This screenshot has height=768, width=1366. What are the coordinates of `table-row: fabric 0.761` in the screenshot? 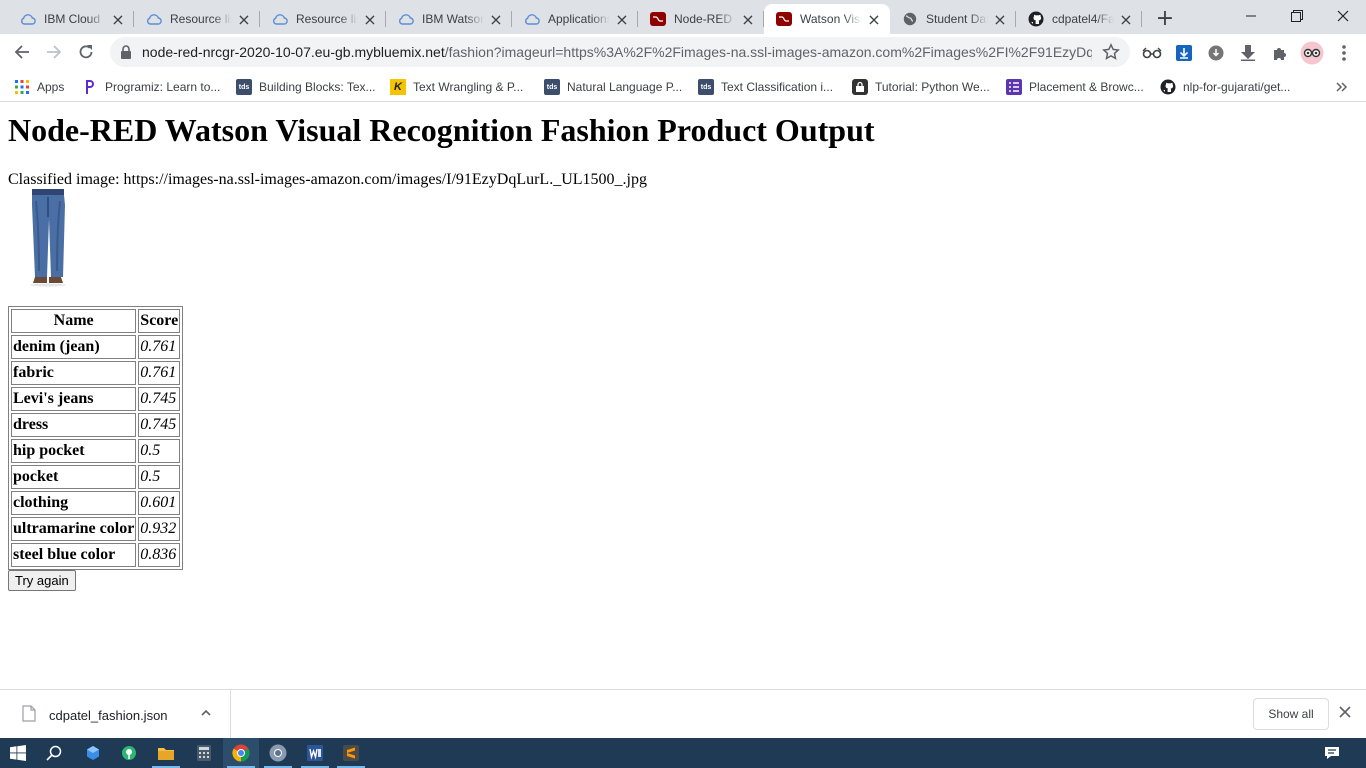 It's located at (96, 373).